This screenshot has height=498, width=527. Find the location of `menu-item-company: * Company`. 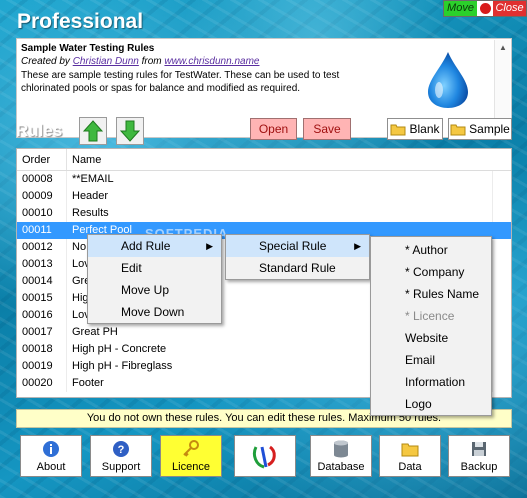

menu-item-company: * Company is located at coordinates (431, 272).